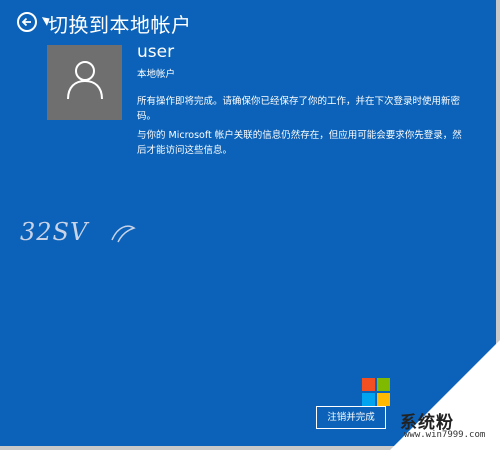 This screenshot has width=500, height=450. Describe the element at coordinates (120, 25) in the screenshot. I see `page-title: 切换到本地帐户` at that location.